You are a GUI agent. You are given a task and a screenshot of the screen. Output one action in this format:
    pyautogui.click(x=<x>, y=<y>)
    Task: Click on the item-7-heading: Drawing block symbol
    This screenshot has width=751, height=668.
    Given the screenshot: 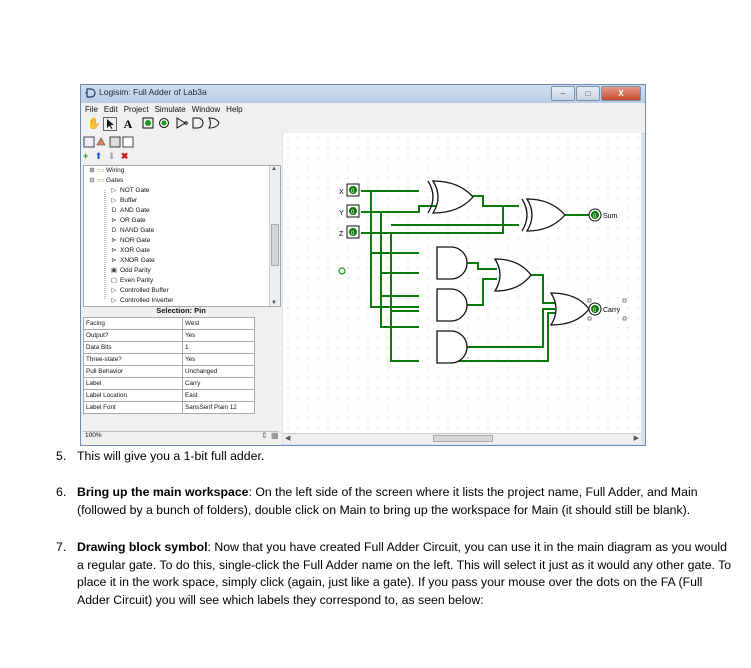 What is the action you would take?
    pyautogui.click(x=142, y=547)
    